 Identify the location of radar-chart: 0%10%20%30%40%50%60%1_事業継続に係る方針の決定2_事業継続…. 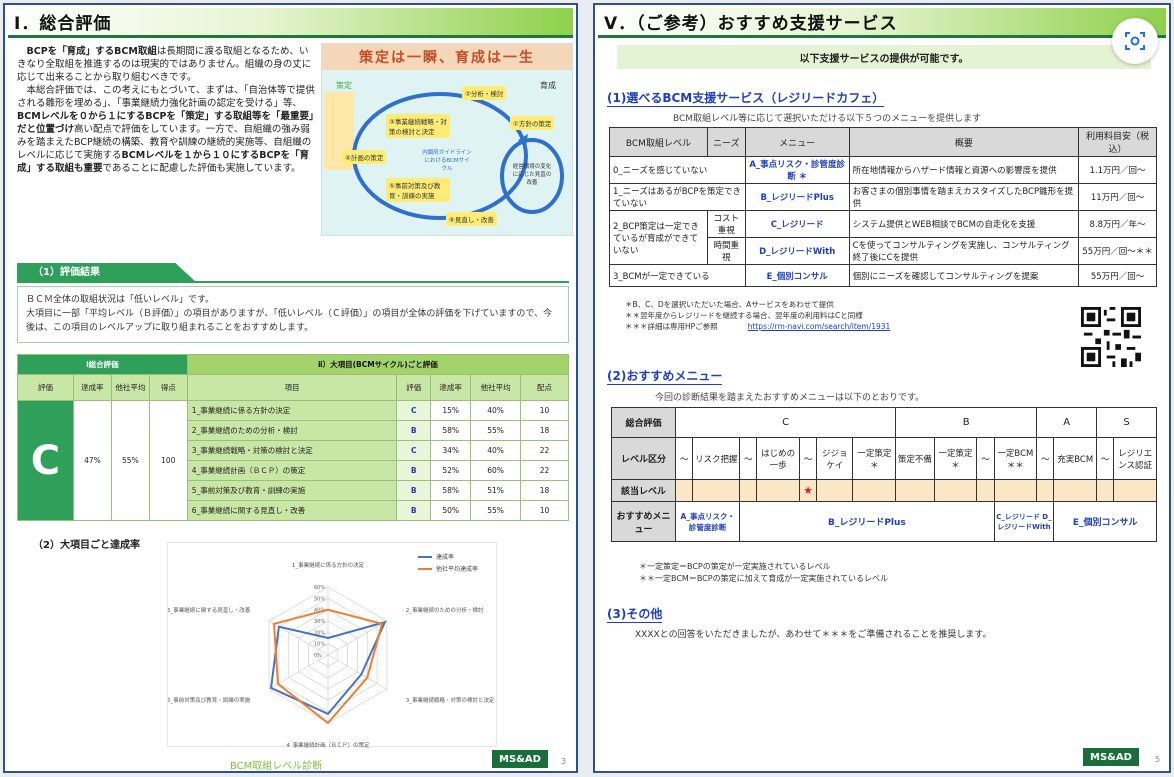
(331, 651).